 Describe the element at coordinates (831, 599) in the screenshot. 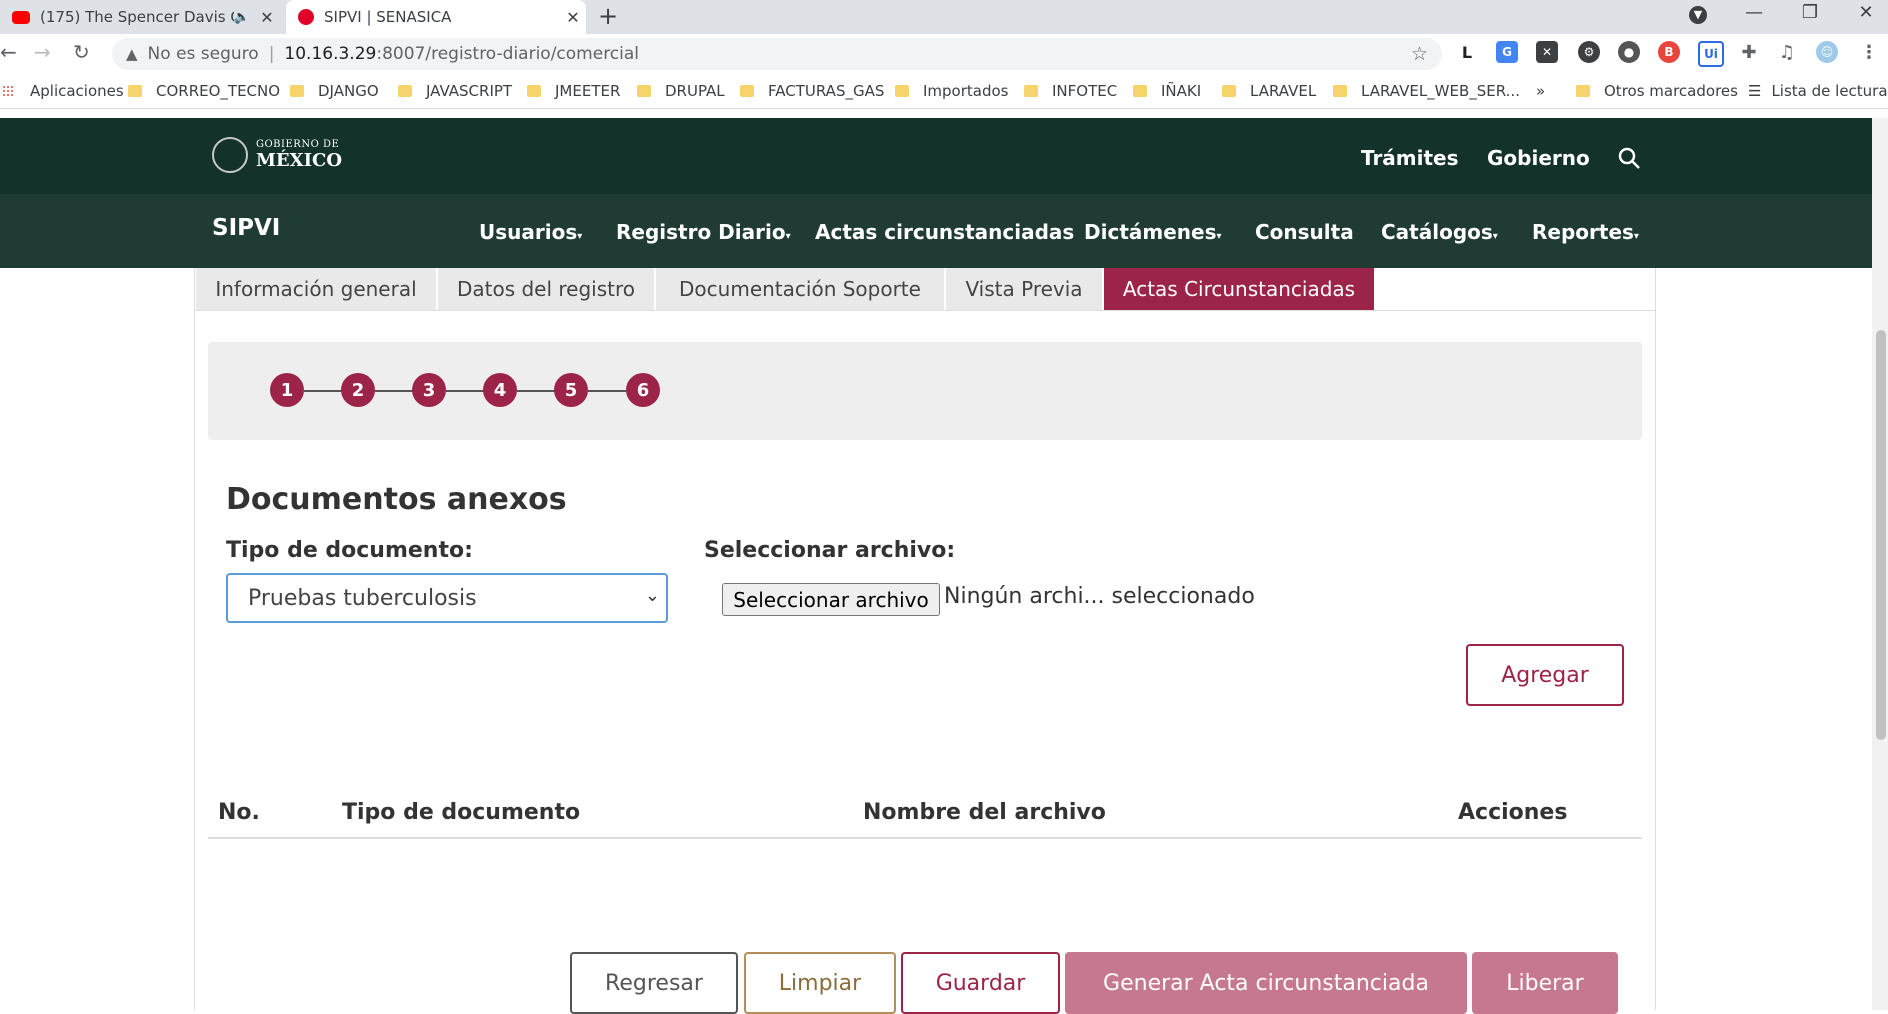

I see `choose-file-button: Seleccionar archivo` at that location.